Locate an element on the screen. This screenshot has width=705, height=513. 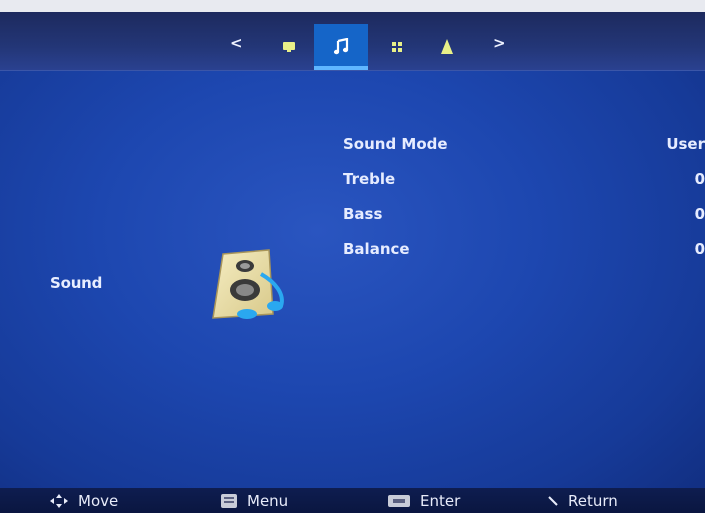
section-title: Sound is located at coordinates (76, 283).